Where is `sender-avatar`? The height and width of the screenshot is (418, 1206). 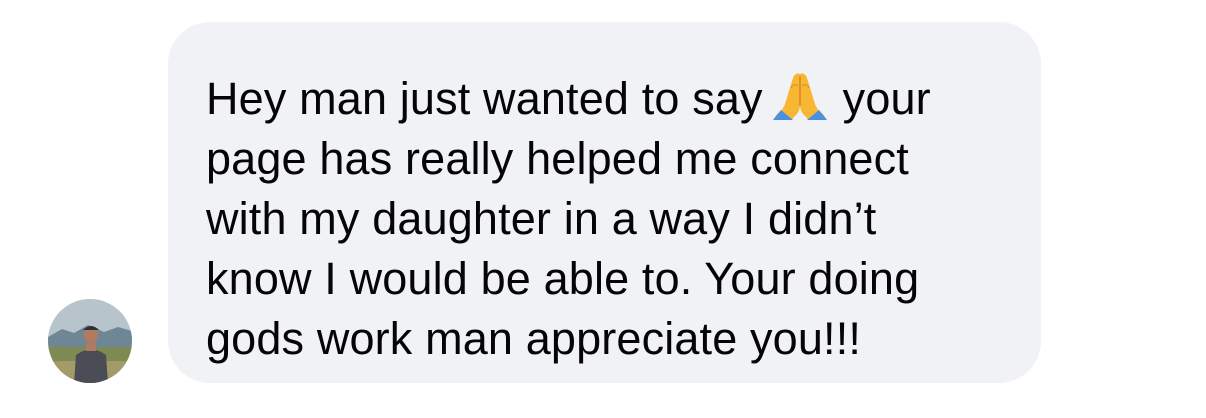 sender-avatar is located at coordinates (90, 341).